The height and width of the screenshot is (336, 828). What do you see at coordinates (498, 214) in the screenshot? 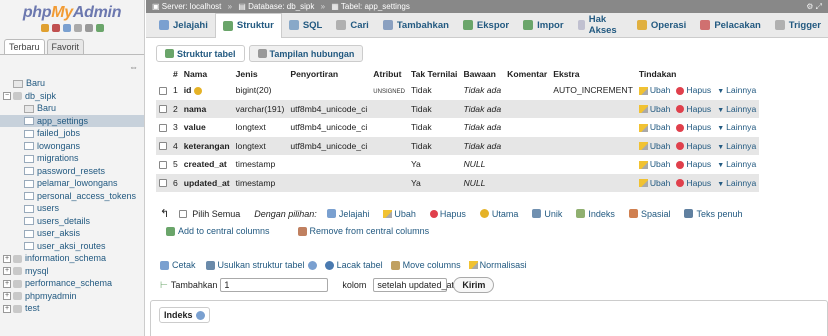
I see `bulk-primary-button: Utama` at bounding box center [498, 214].